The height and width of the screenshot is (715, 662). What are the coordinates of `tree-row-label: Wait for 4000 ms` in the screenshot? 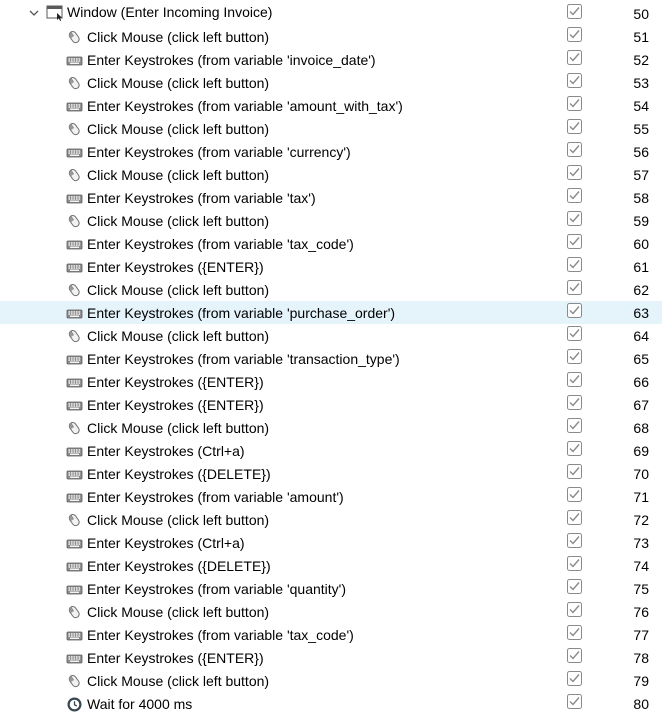 It's located at (140, 704).